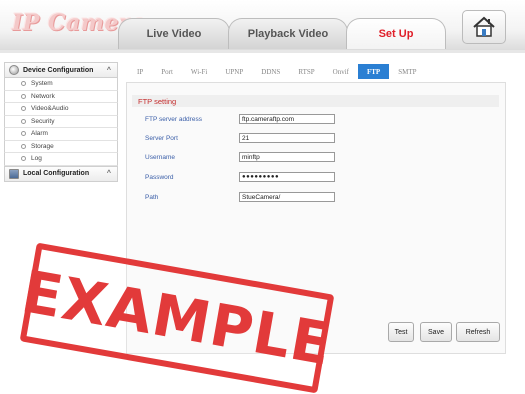 This screenshot has width=525, height=394. Describe the element at coordinates (287, 119) in the screenshot. I see `ftp-server-address-input` at that location.